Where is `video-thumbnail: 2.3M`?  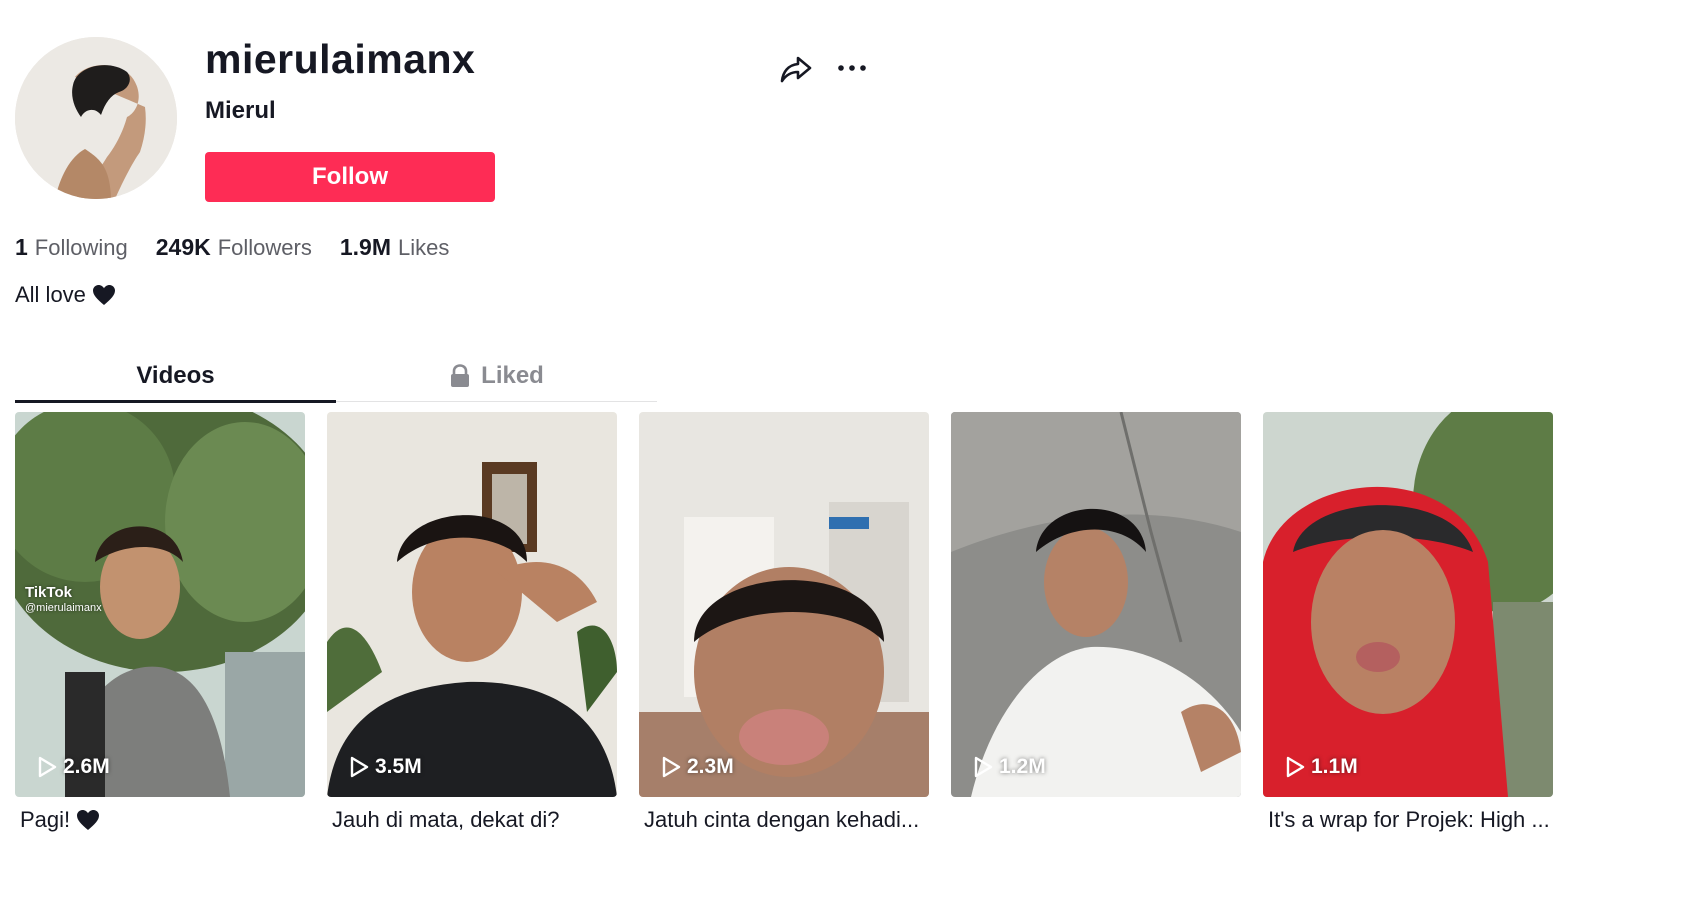
video-thumbnail: 2.3M is located at coordinates (784, 604).